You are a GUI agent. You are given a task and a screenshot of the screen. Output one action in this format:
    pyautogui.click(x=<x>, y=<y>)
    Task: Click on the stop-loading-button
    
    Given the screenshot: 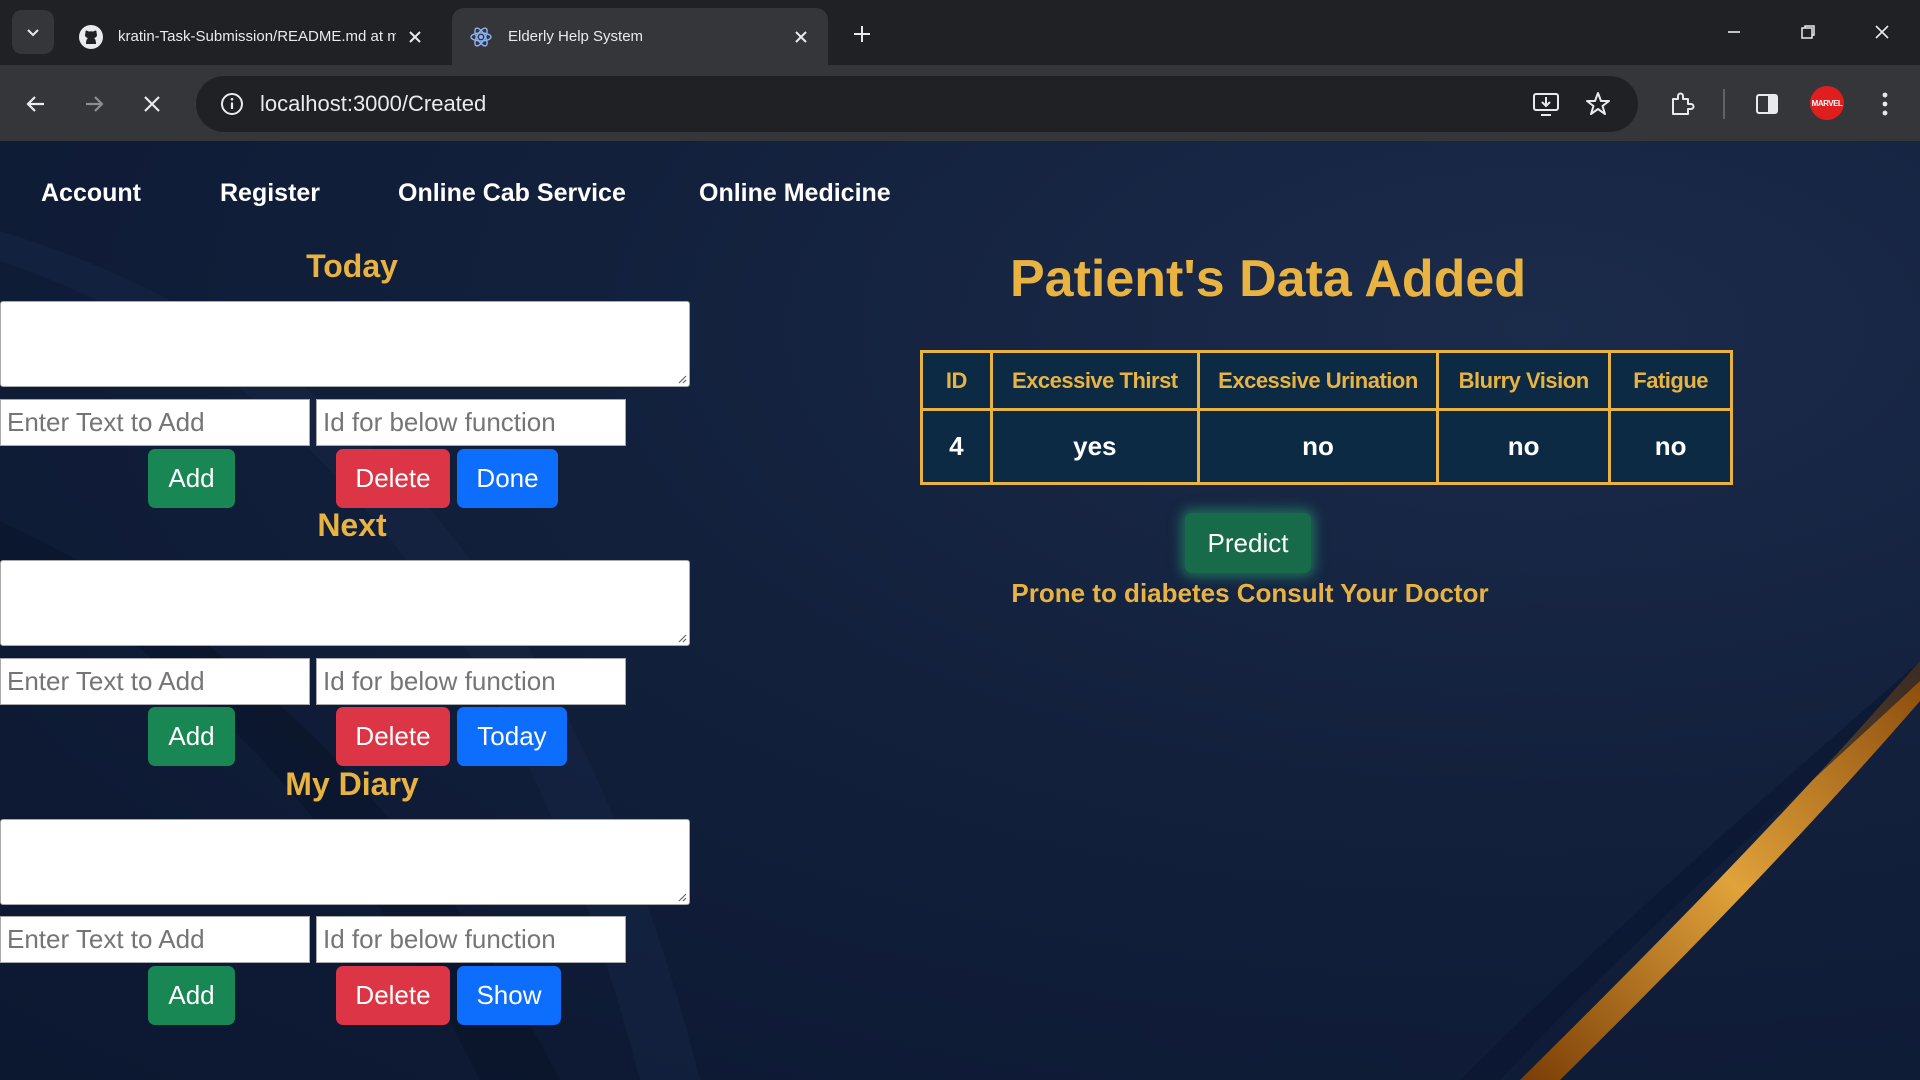 What is the action you would take?
    pyautogui.click(x=152, y=104)
    